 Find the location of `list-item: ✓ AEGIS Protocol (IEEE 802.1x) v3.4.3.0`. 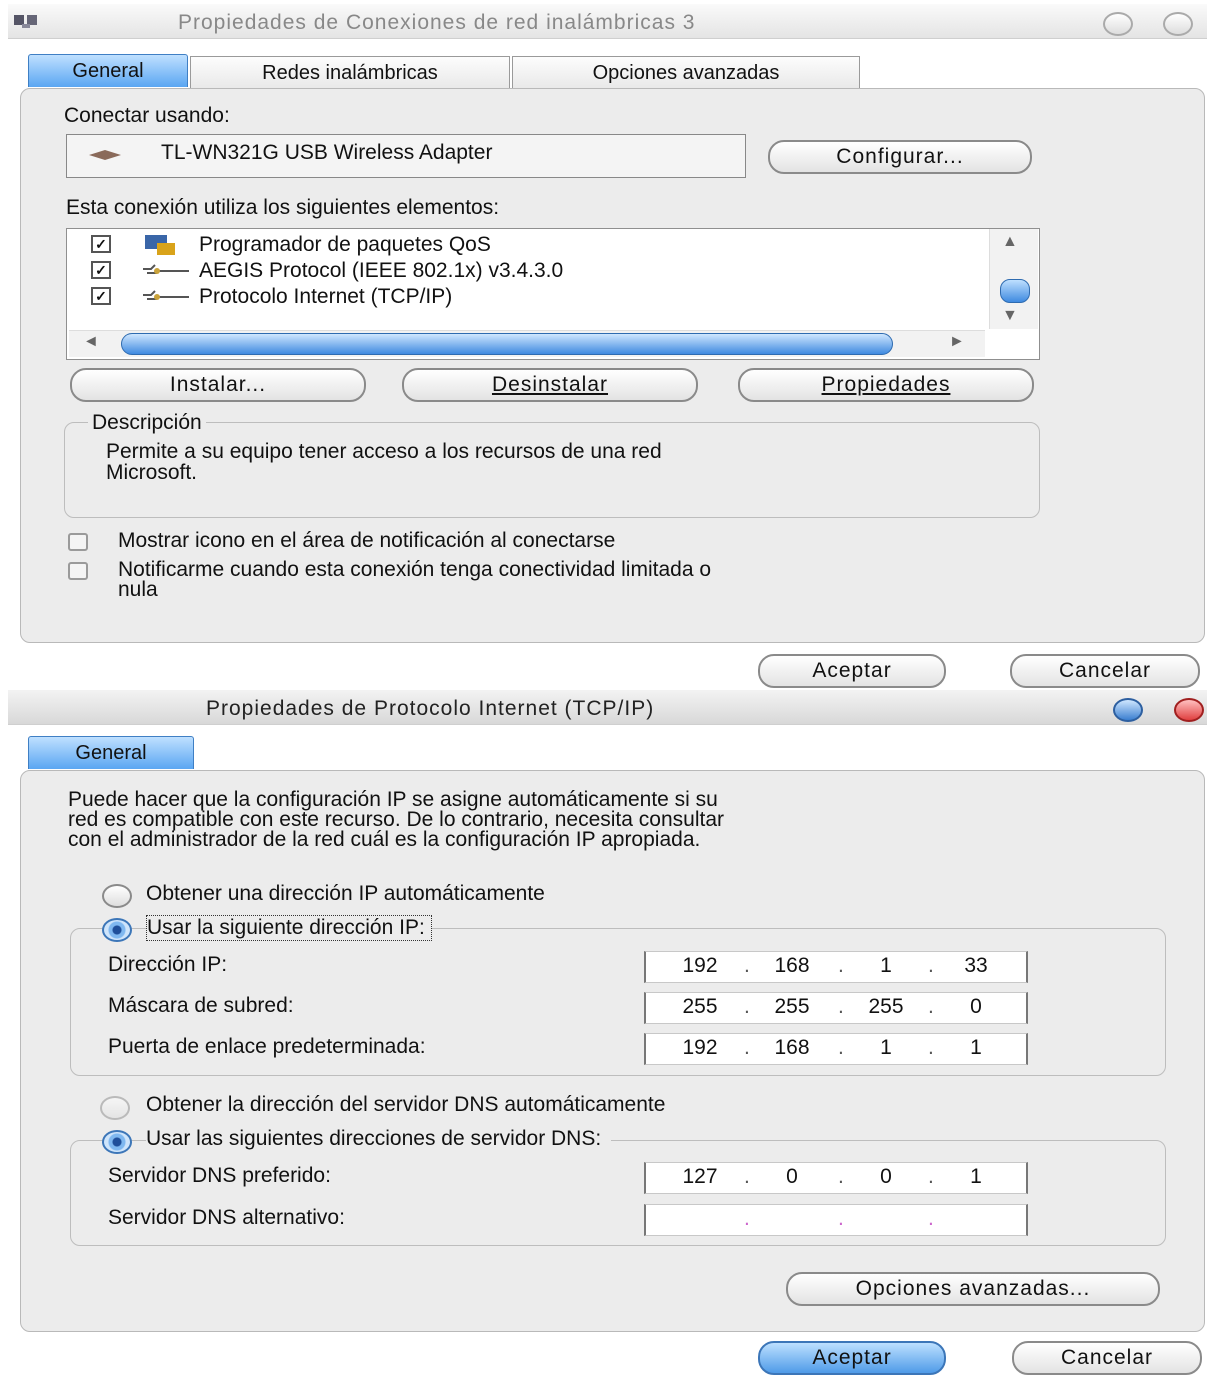

list-item: ✓ AEGIS Protocol (IEEE 802.1x) v3.4.3.0 is located at coordinates (531, 272).